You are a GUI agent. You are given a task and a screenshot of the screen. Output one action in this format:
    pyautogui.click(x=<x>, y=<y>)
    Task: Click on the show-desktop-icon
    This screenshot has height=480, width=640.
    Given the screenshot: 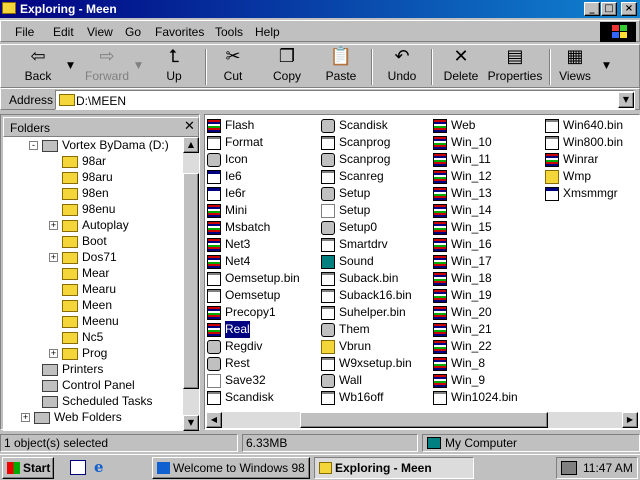 What is the action you would take?
    pyautogui.click(x=78, y=467)
    